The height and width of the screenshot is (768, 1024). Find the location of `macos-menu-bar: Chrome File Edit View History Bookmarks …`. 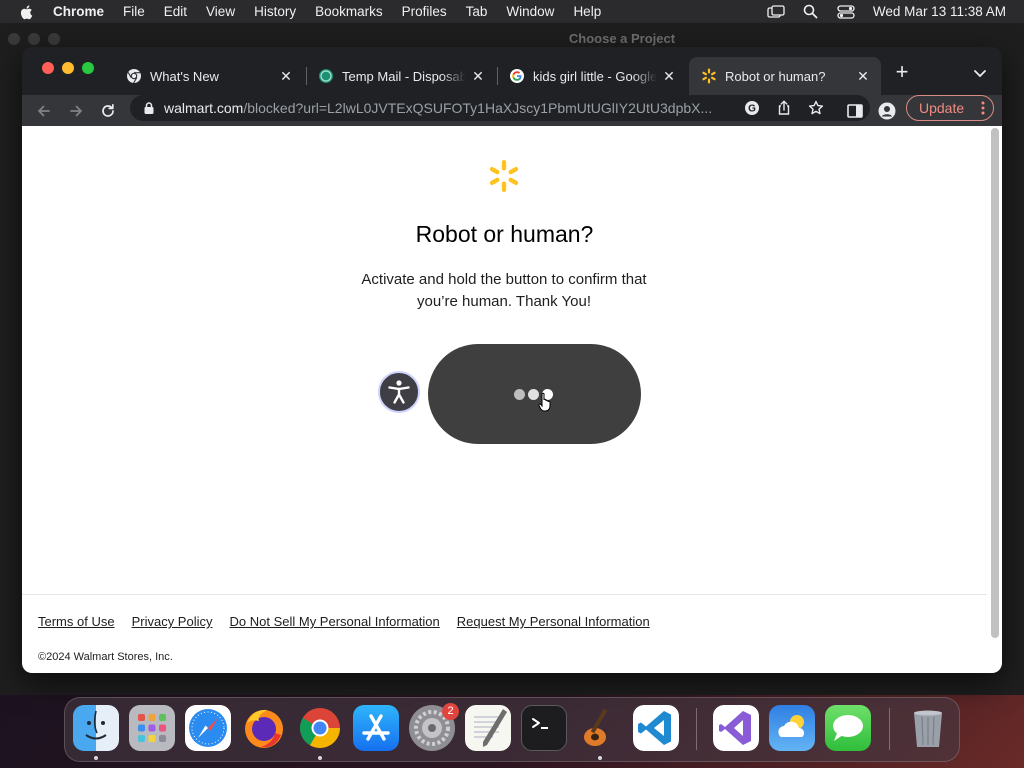

macos-menu-bar: Chrome File Edit View History Bookmarks … is located at coordinates (512, 11).